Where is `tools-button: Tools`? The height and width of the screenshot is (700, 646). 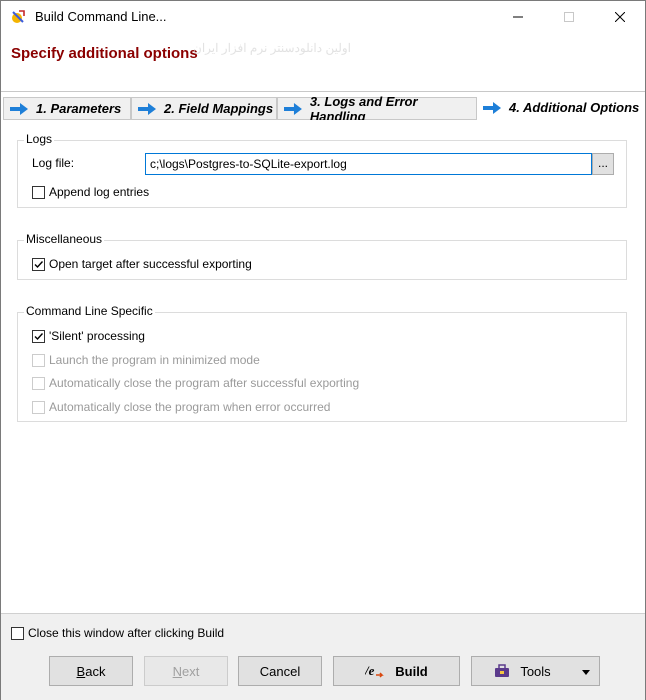 tools-button: Tools is located at coordinates (535, 671).